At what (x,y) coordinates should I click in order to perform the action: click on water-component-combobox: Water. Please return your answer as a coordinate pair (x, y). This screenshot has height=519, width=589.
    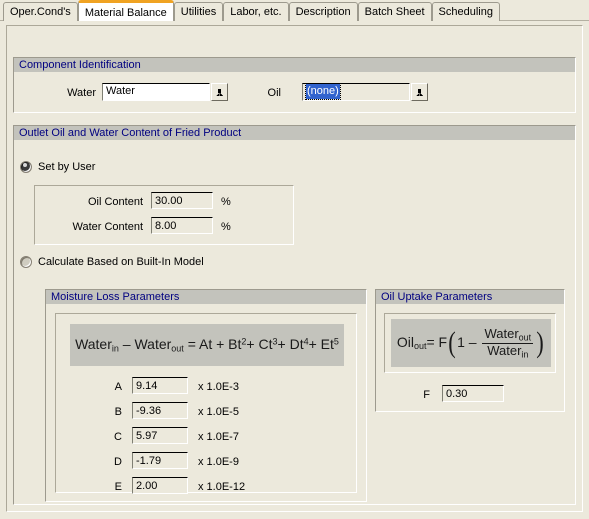
    Looking at the image, I should click on (165, 92).